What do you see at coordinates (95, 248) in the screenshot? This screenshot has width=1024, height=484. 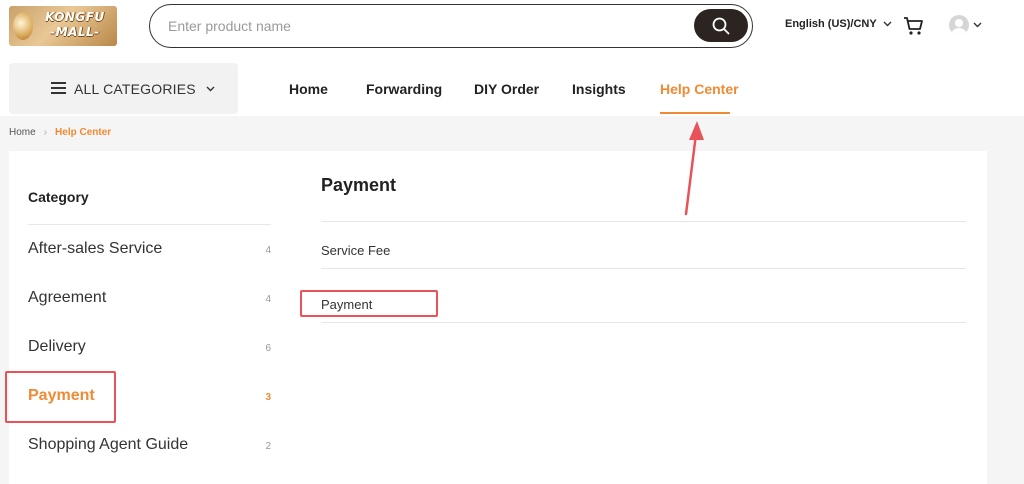 I see `sidebar-item-label: After-sales Service` at bounding box center [95, 248].